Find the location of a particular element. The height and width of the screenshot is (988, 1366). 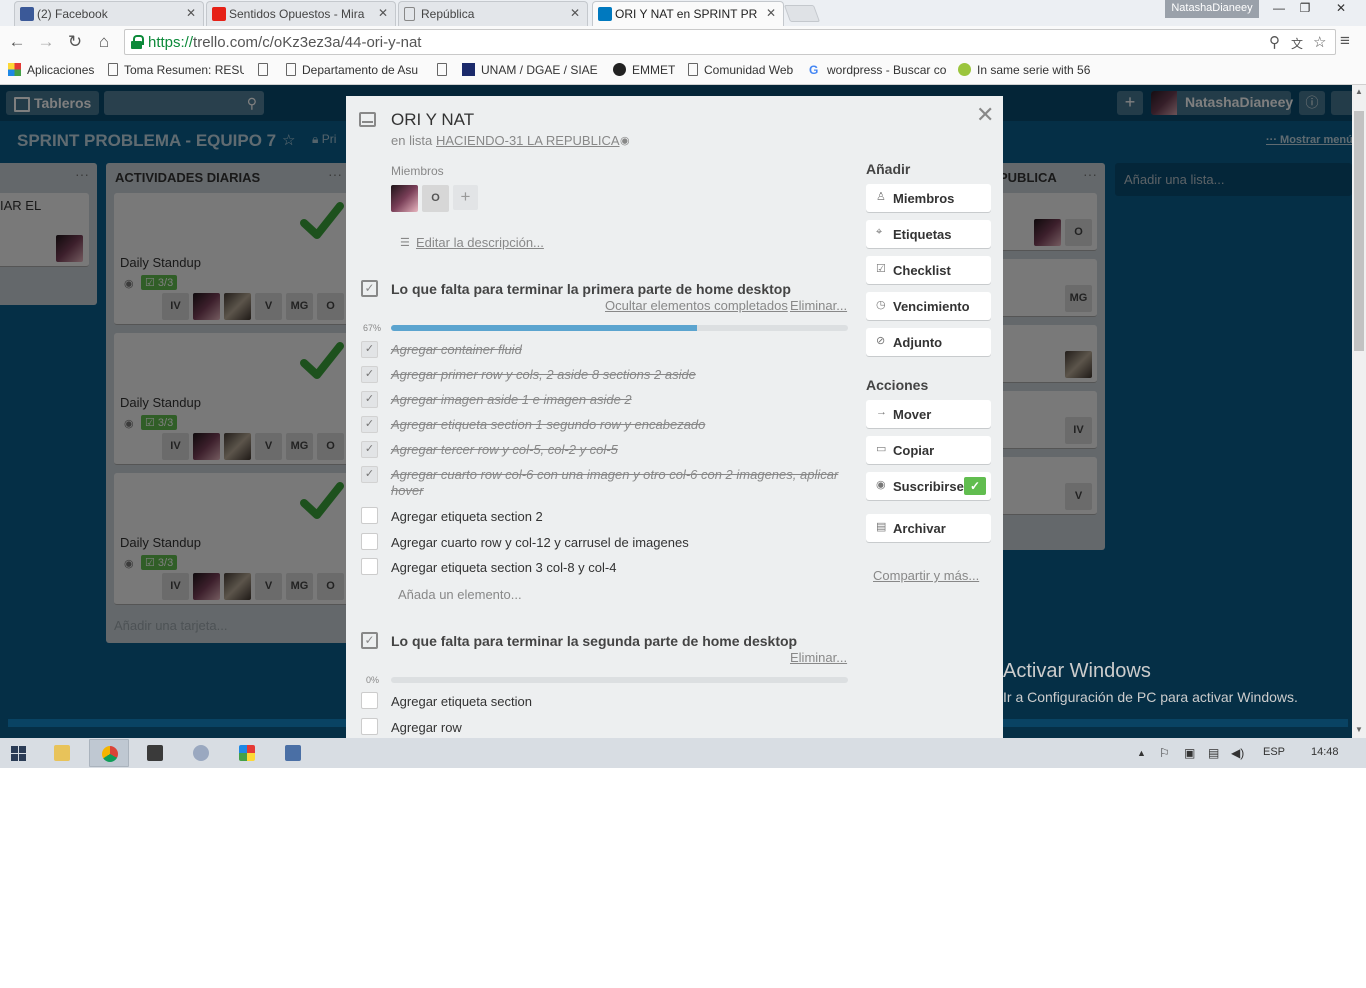

clock: 14:48 is located at coordinates (1325, 752).